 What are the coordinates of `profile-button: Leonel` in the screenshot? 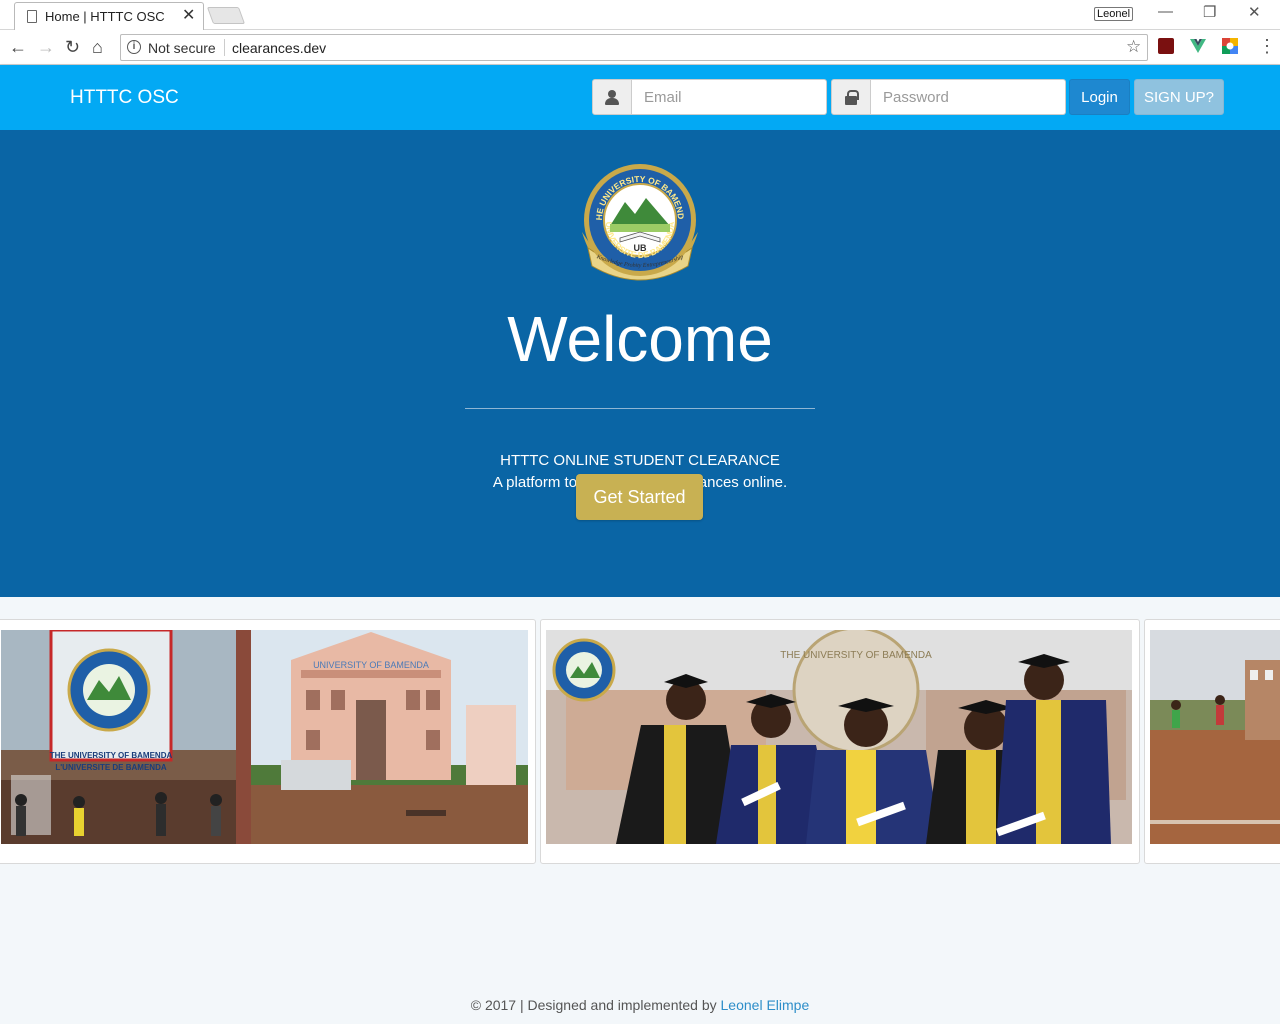 It's located at (1114, 14).